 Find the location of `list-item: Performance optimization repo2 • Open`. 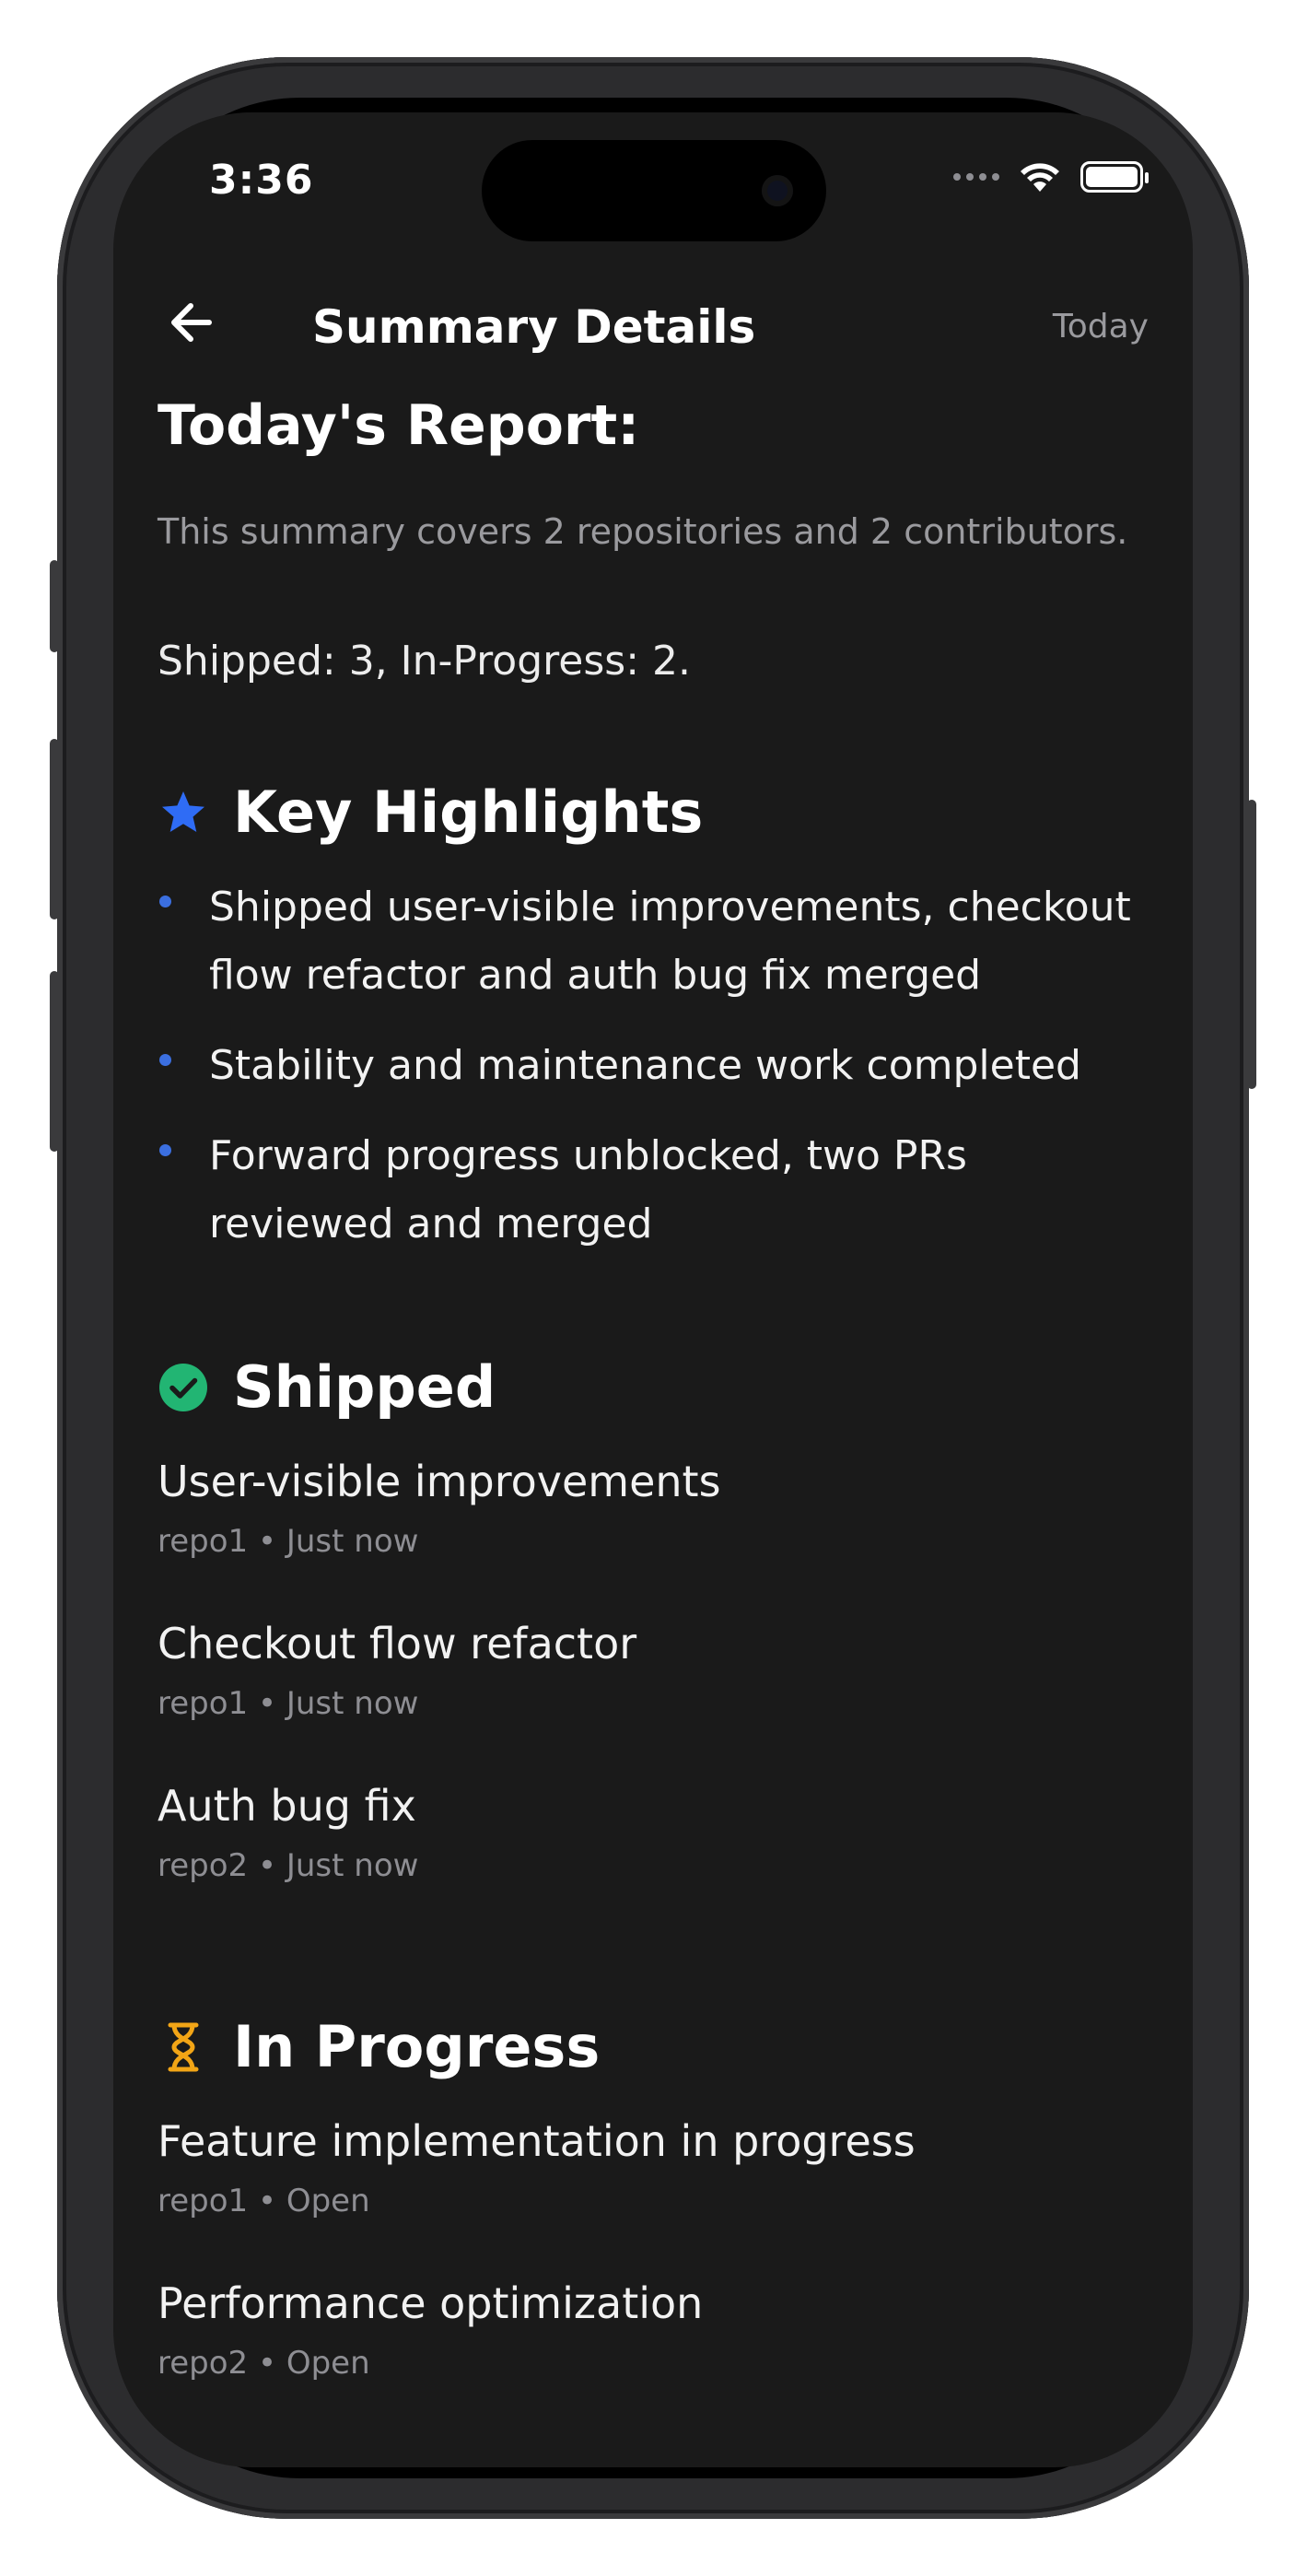

list-item: Performance optimization repo2 • Open is located at coordinates (659, 2331).